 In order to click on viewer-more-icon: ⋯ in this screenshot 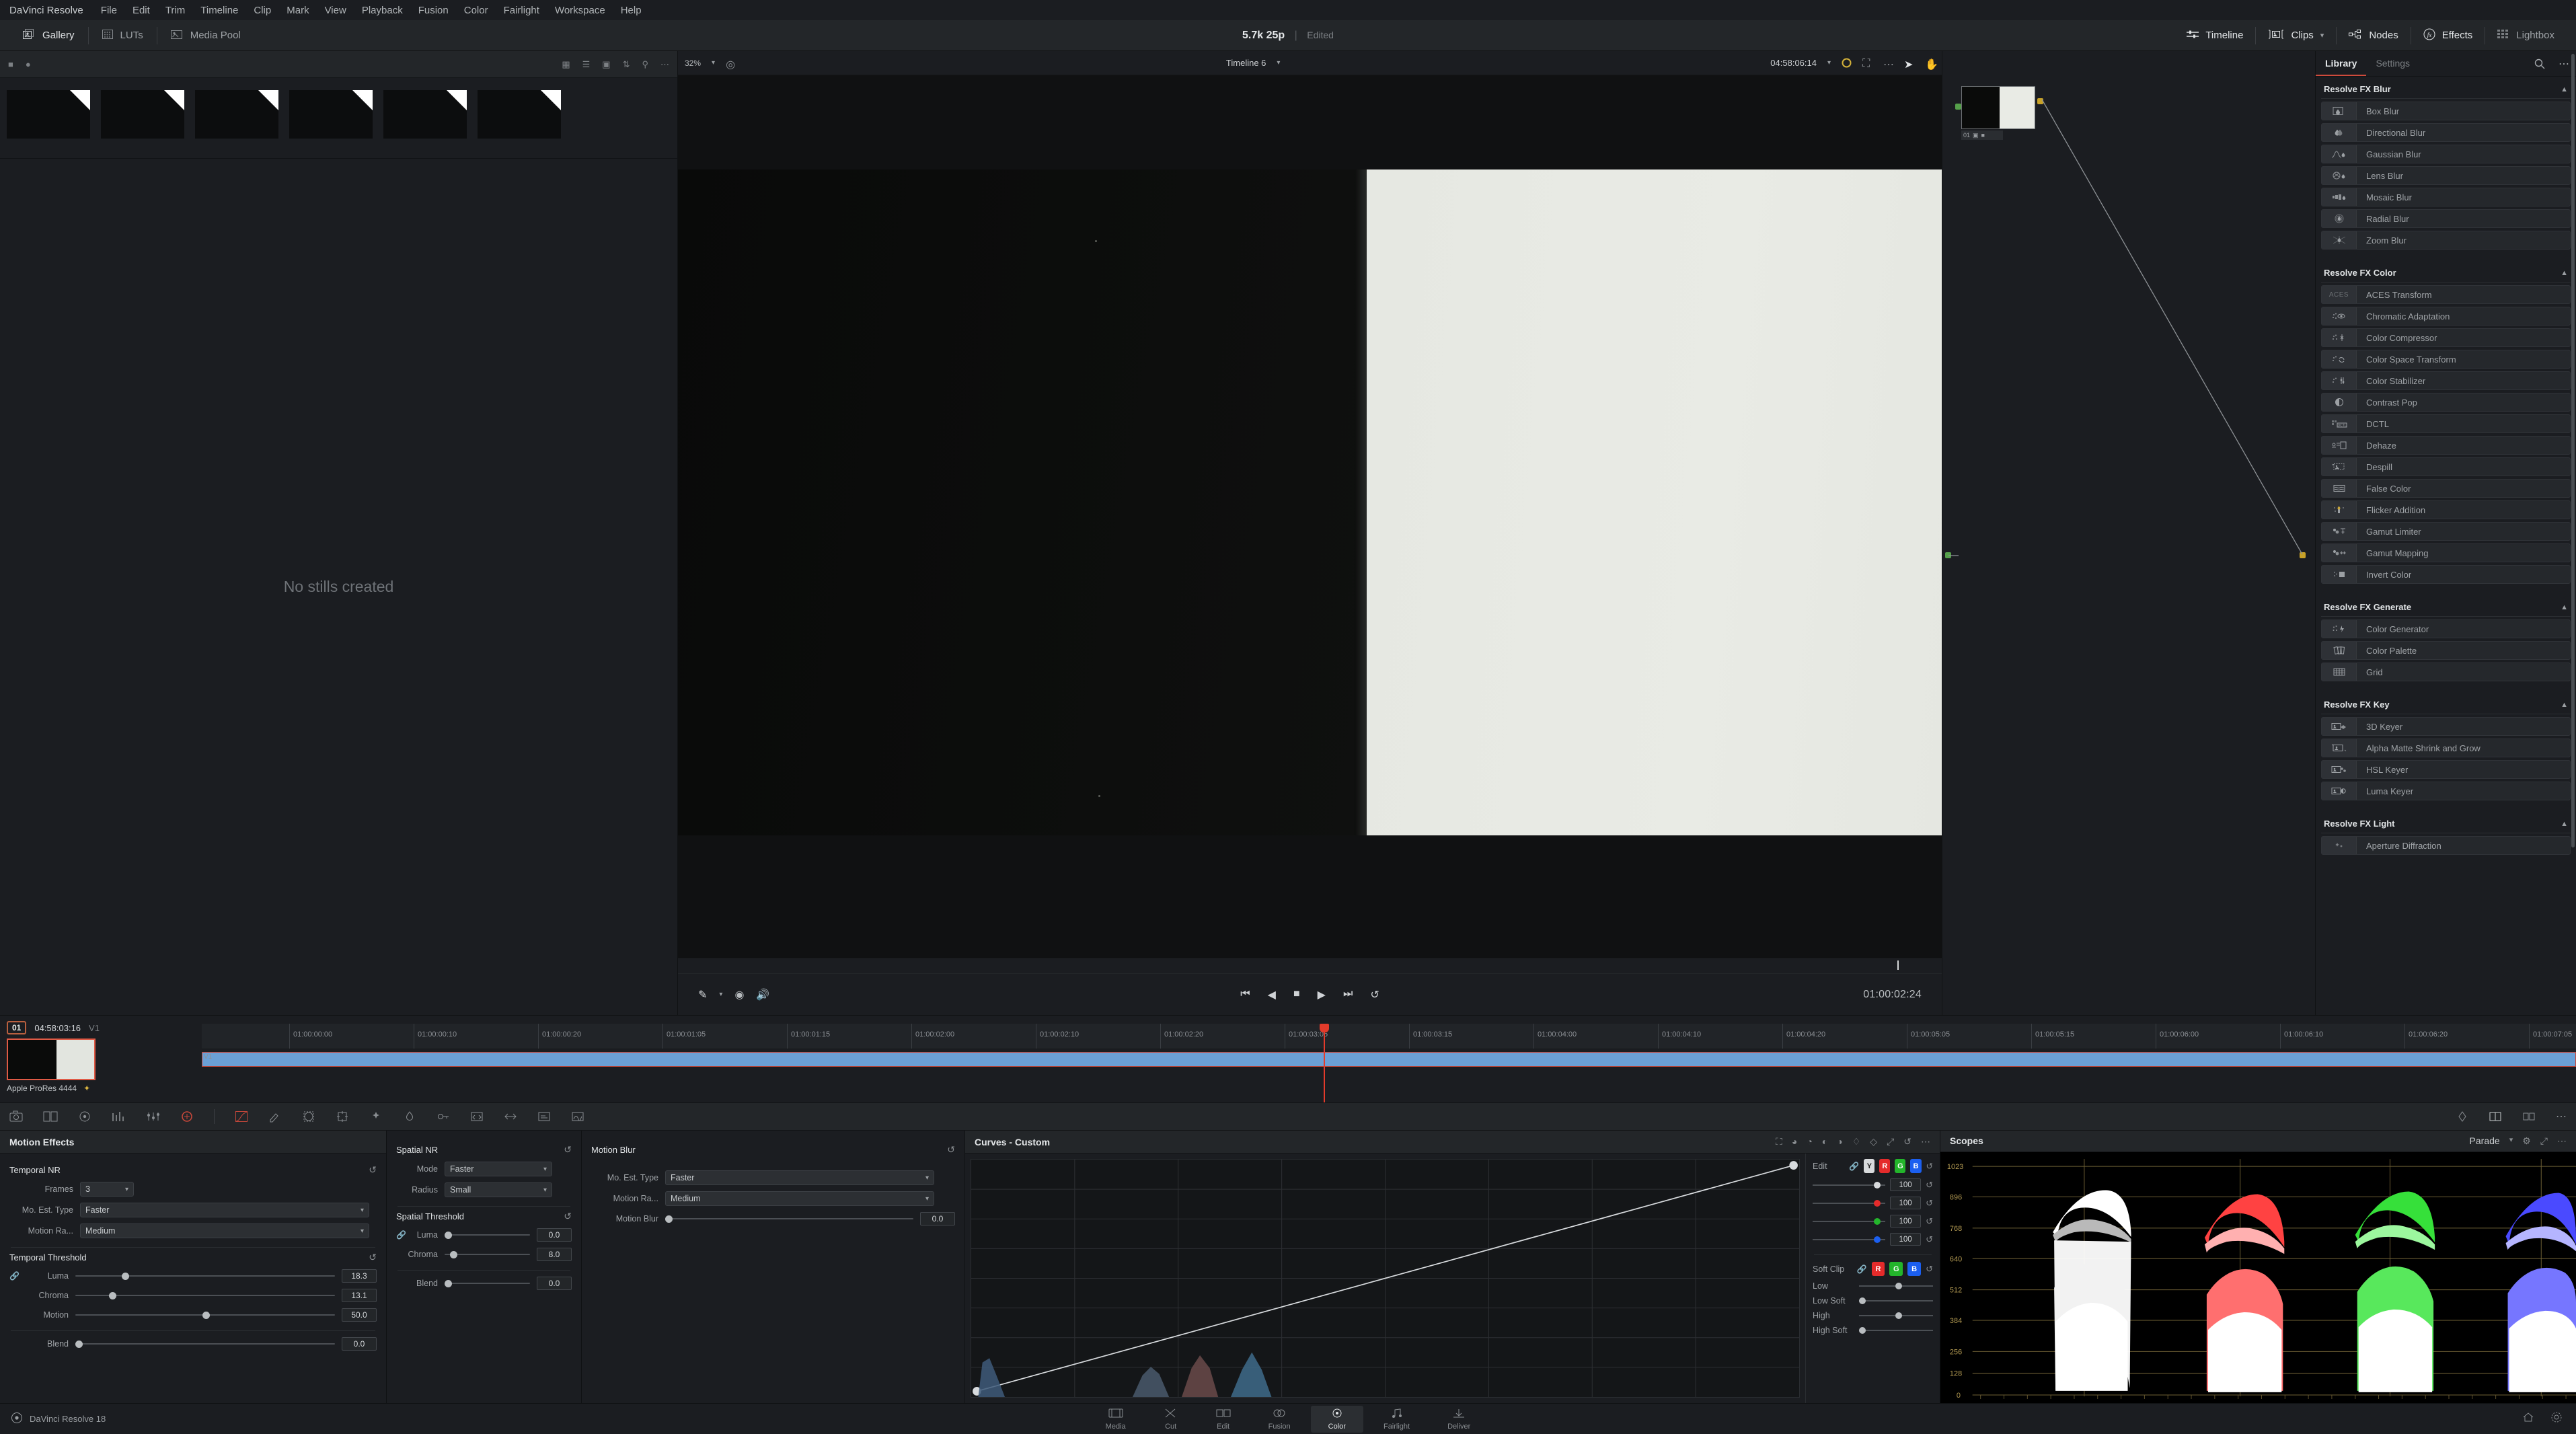, I will do `click(1888, 64)`.